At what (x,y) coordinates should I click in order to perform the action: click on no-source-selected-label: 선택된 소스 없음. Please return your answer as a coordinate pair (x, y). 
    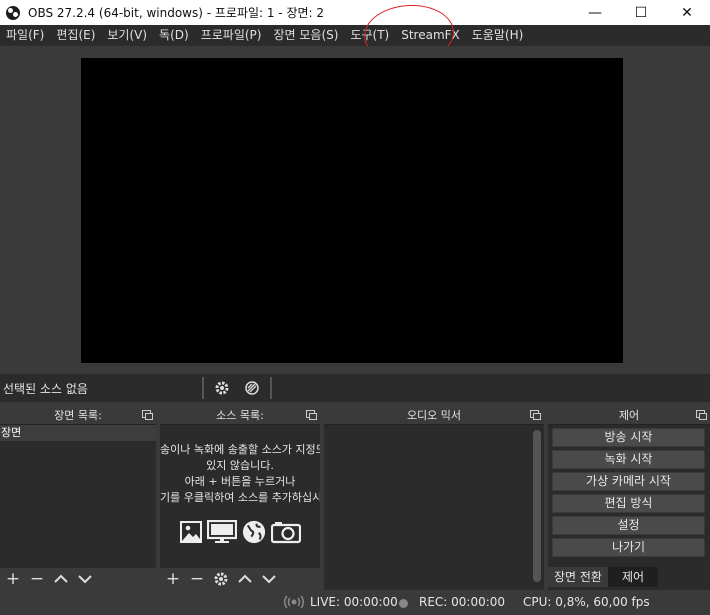
    Looking at the image, I should click on (45, 388).